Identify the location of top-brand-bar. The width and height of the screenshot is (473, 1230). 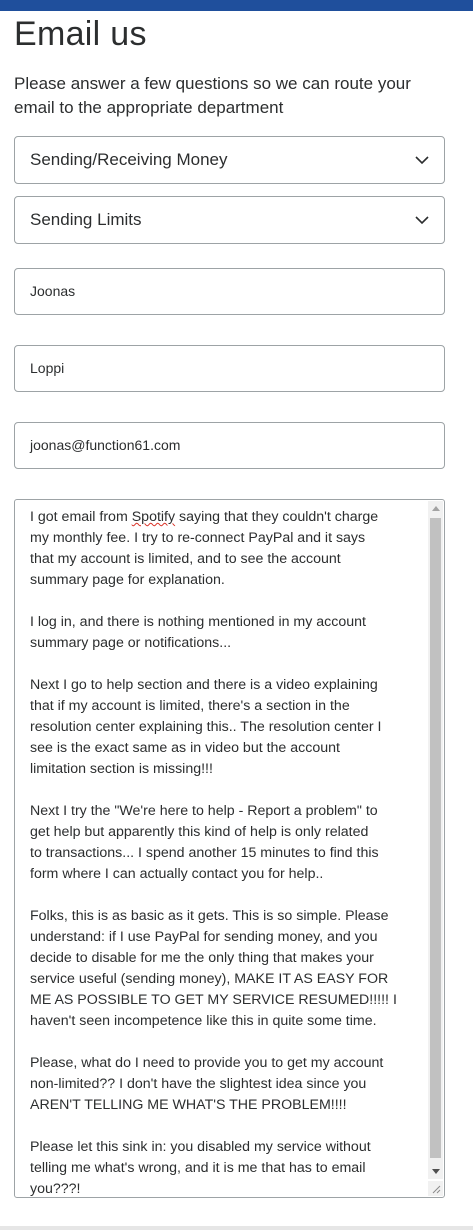
(236, 5).